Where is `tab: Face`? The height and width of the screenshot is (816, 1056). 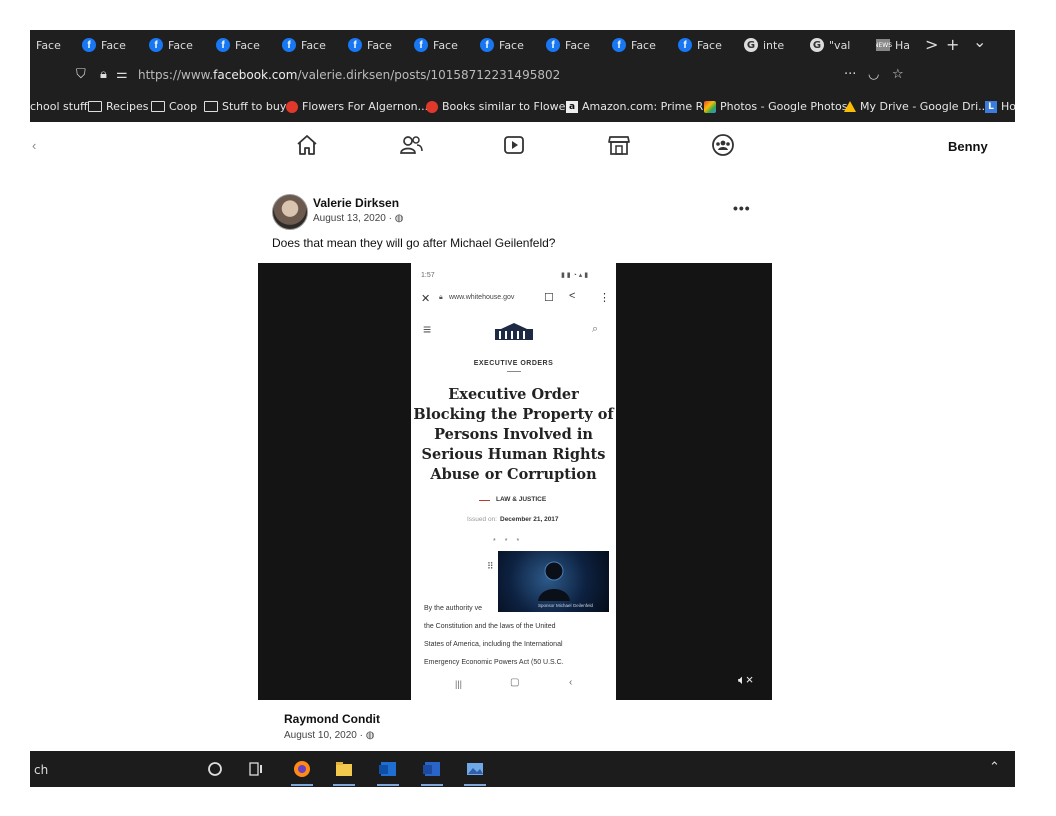 tab: Face is located at coordinates (48, 45).